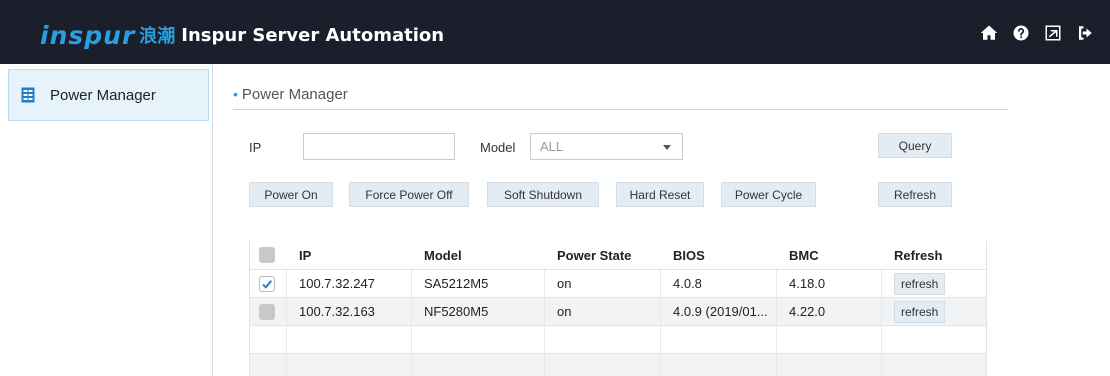 Image resolution: width=1110 pixels, height=376 pixels. I want to click on sidebar-item-label: Power Manager, so click(103, 95).